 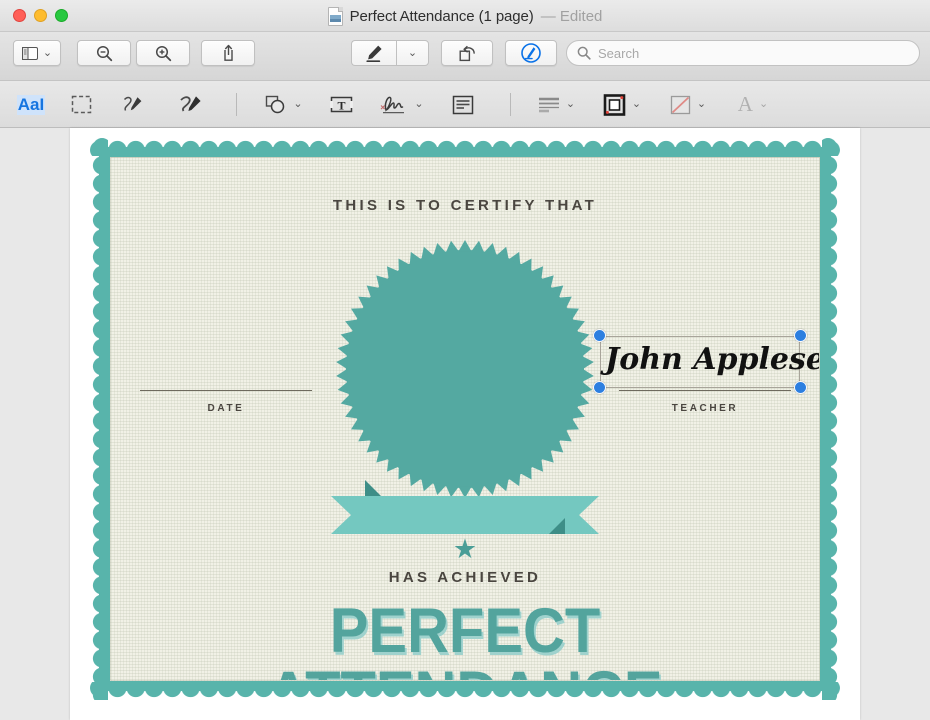 I want to click on svg-text: T, so click(x=341, y=105).